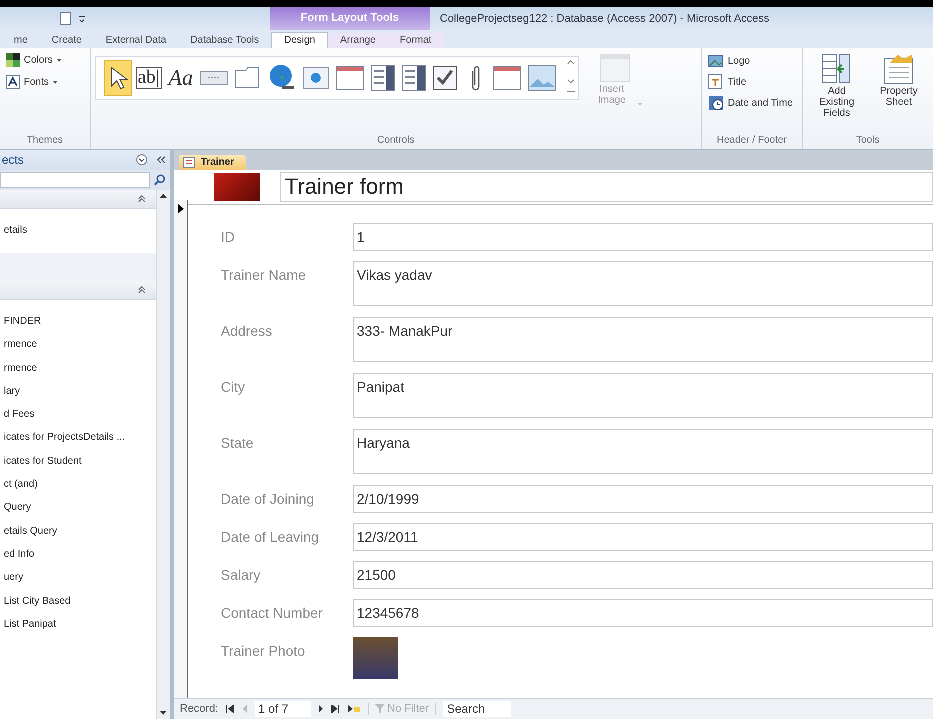  I want to click on nav-item: FINDER, so click(80, 322).